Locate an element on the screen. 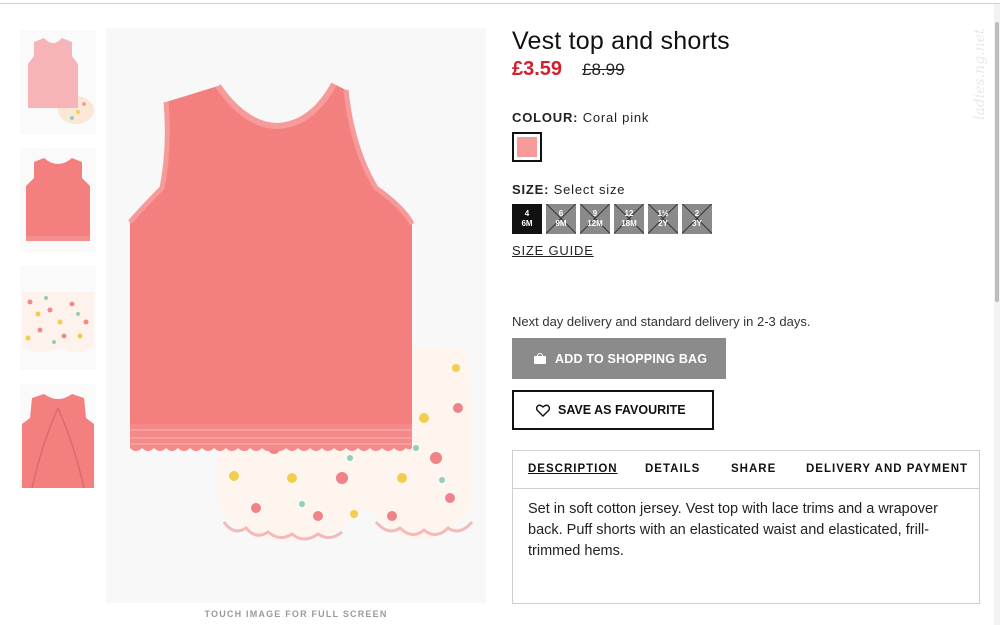 This screenshot has width=1000, height=625. size-top: 4 is located at coordinates (527, 213).